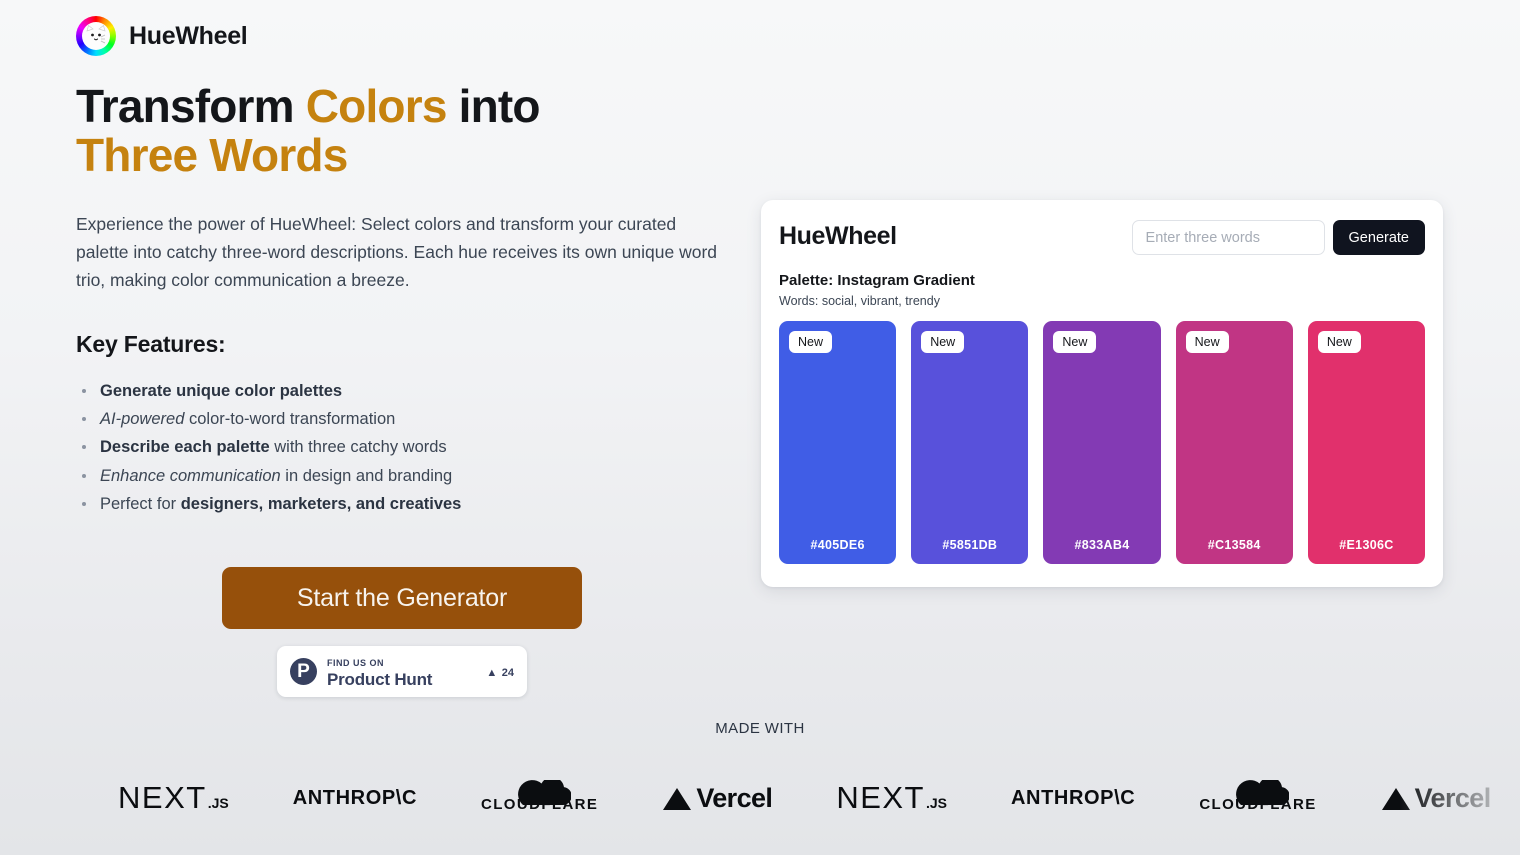 The image size is (1520, 855). I want to click on card-controls: Generate, so click(1278, 237).